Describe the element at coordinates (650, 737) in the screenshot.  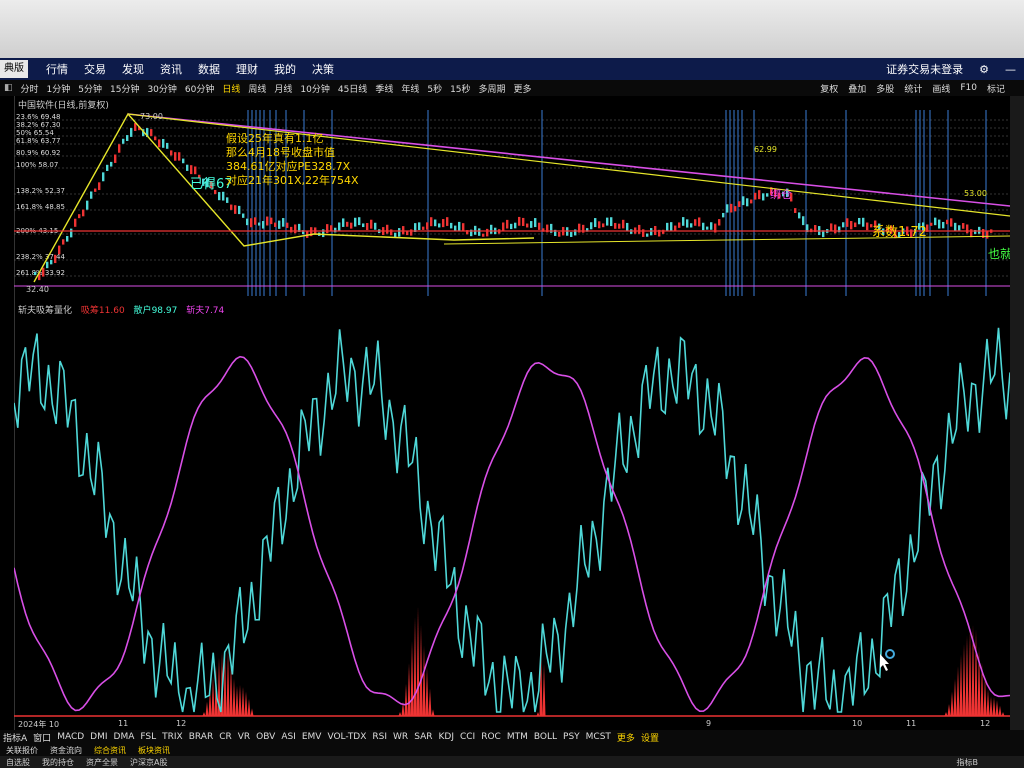
I see `indicator-tab-25: 设置` at that location.